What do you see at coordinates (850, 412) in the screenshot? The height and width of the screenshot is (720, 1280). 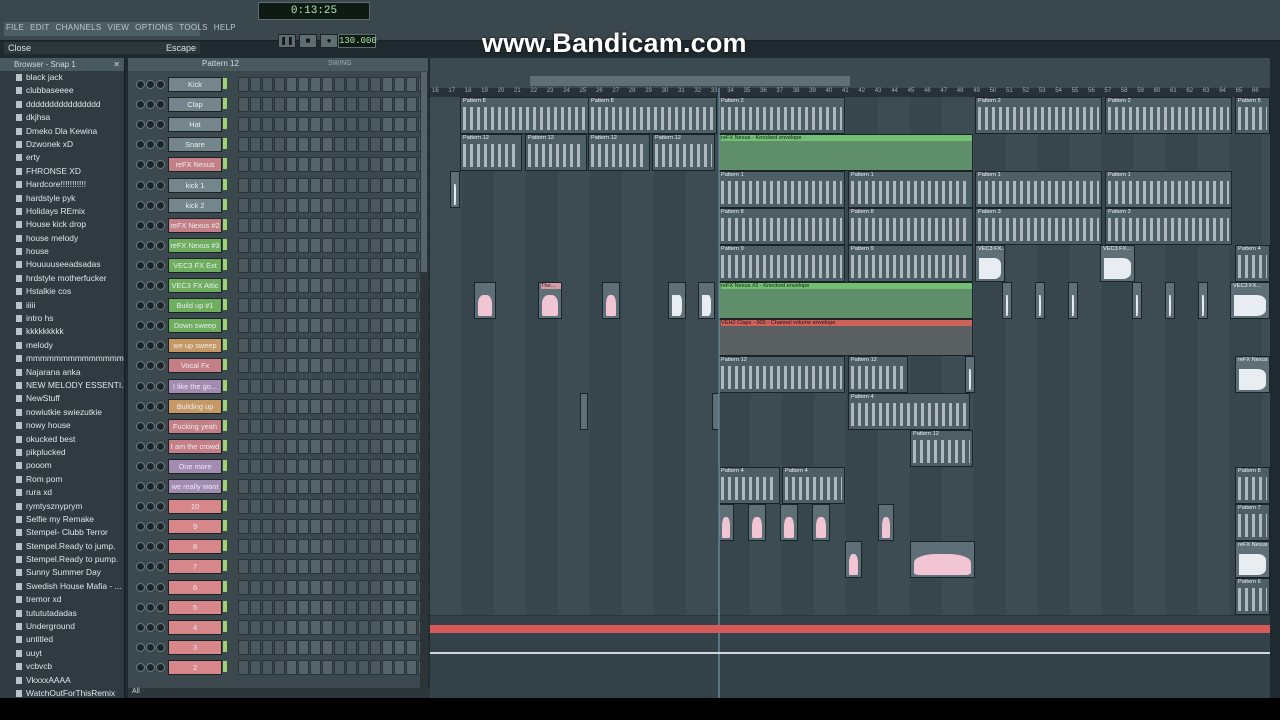 I see `playlist-track: Pattern 4` at bounding box center [850, 412].